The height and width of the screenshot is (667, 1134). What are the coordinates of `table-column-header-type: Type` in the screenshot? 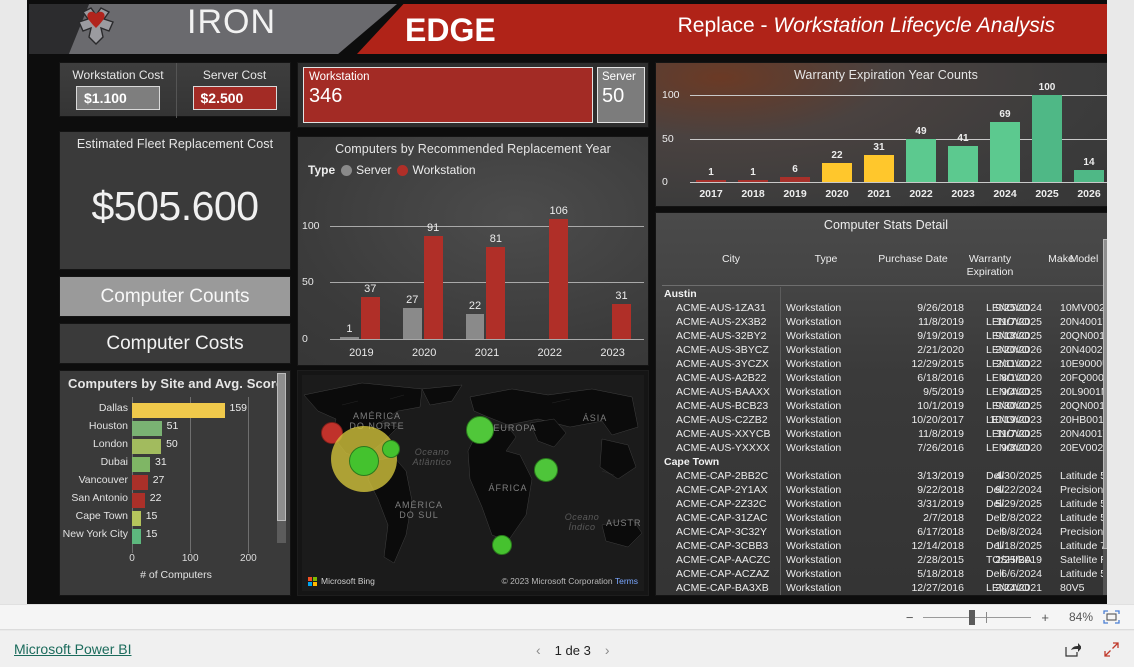 It's located at (826, 259).